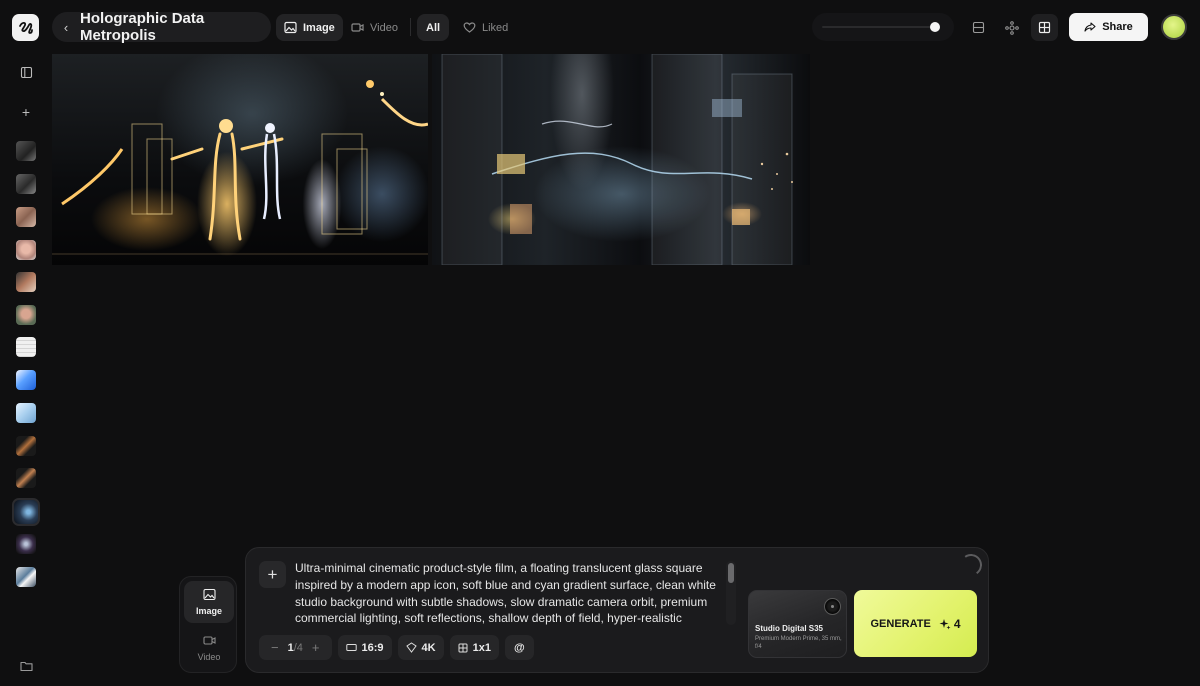  I want to click on decrement-button: −, so click(275, 647).